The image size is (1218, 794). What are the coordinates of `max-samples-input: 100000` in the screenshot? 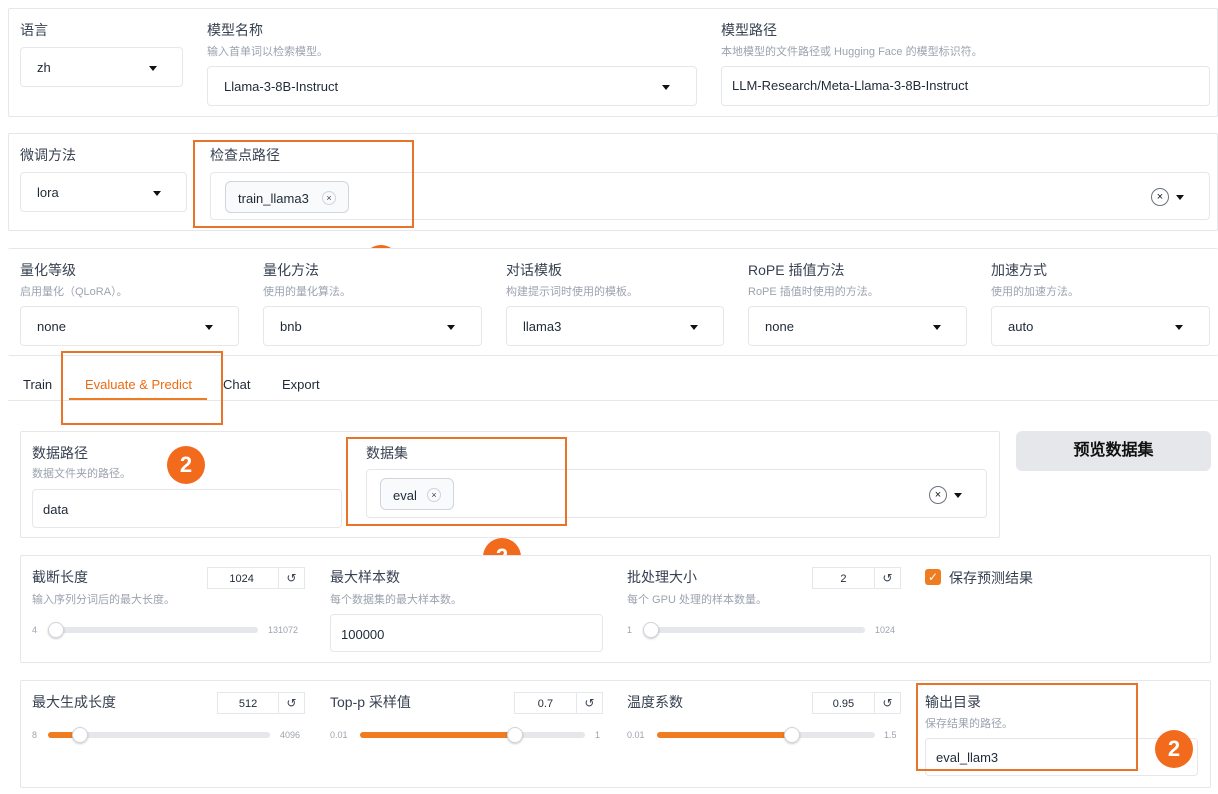 It's located at (466, 633).